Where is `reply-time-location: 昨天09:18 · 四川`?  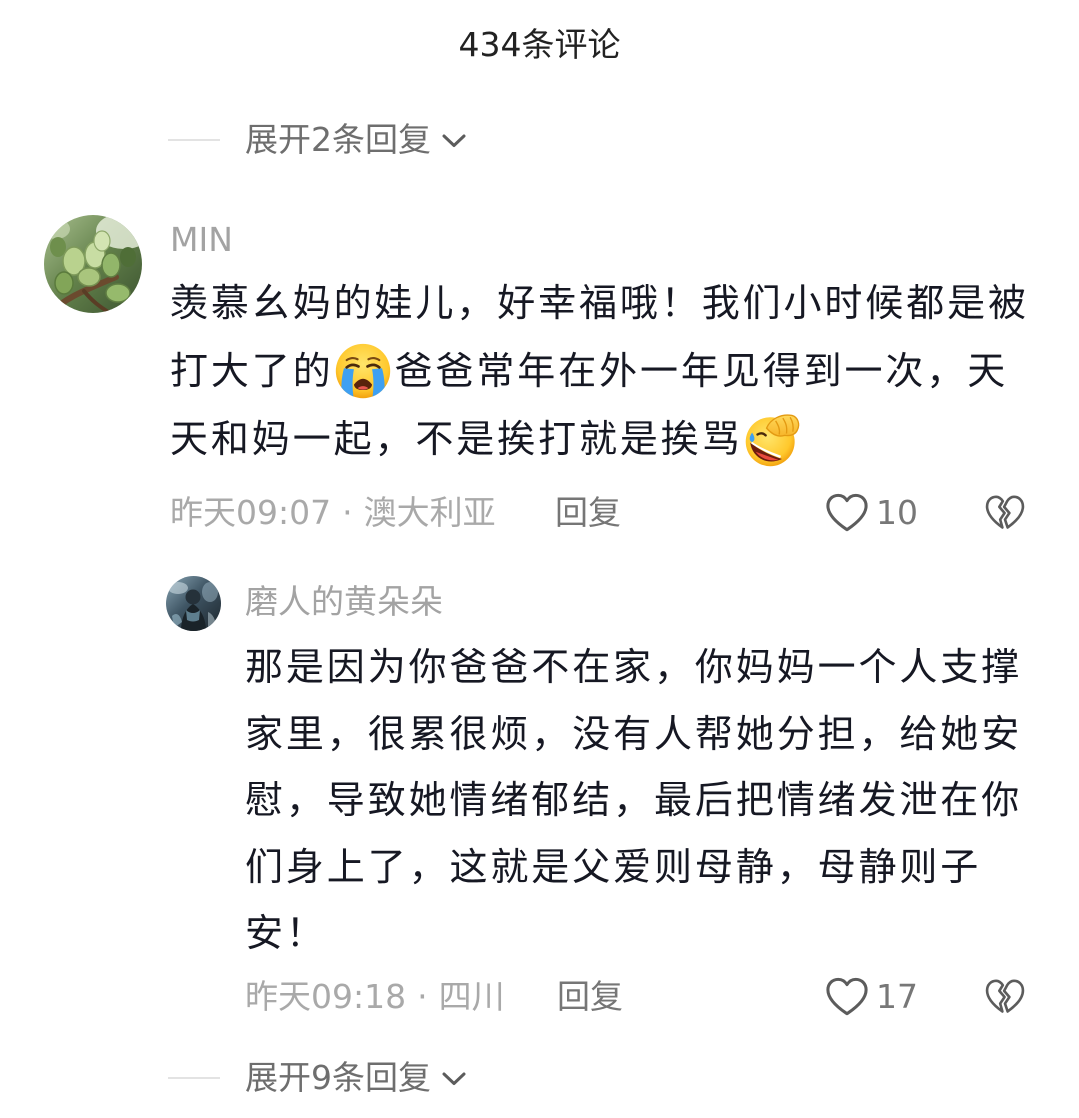 reply-time-location: 昨天09:18 · 四川 is located at coordinates (375, 997).